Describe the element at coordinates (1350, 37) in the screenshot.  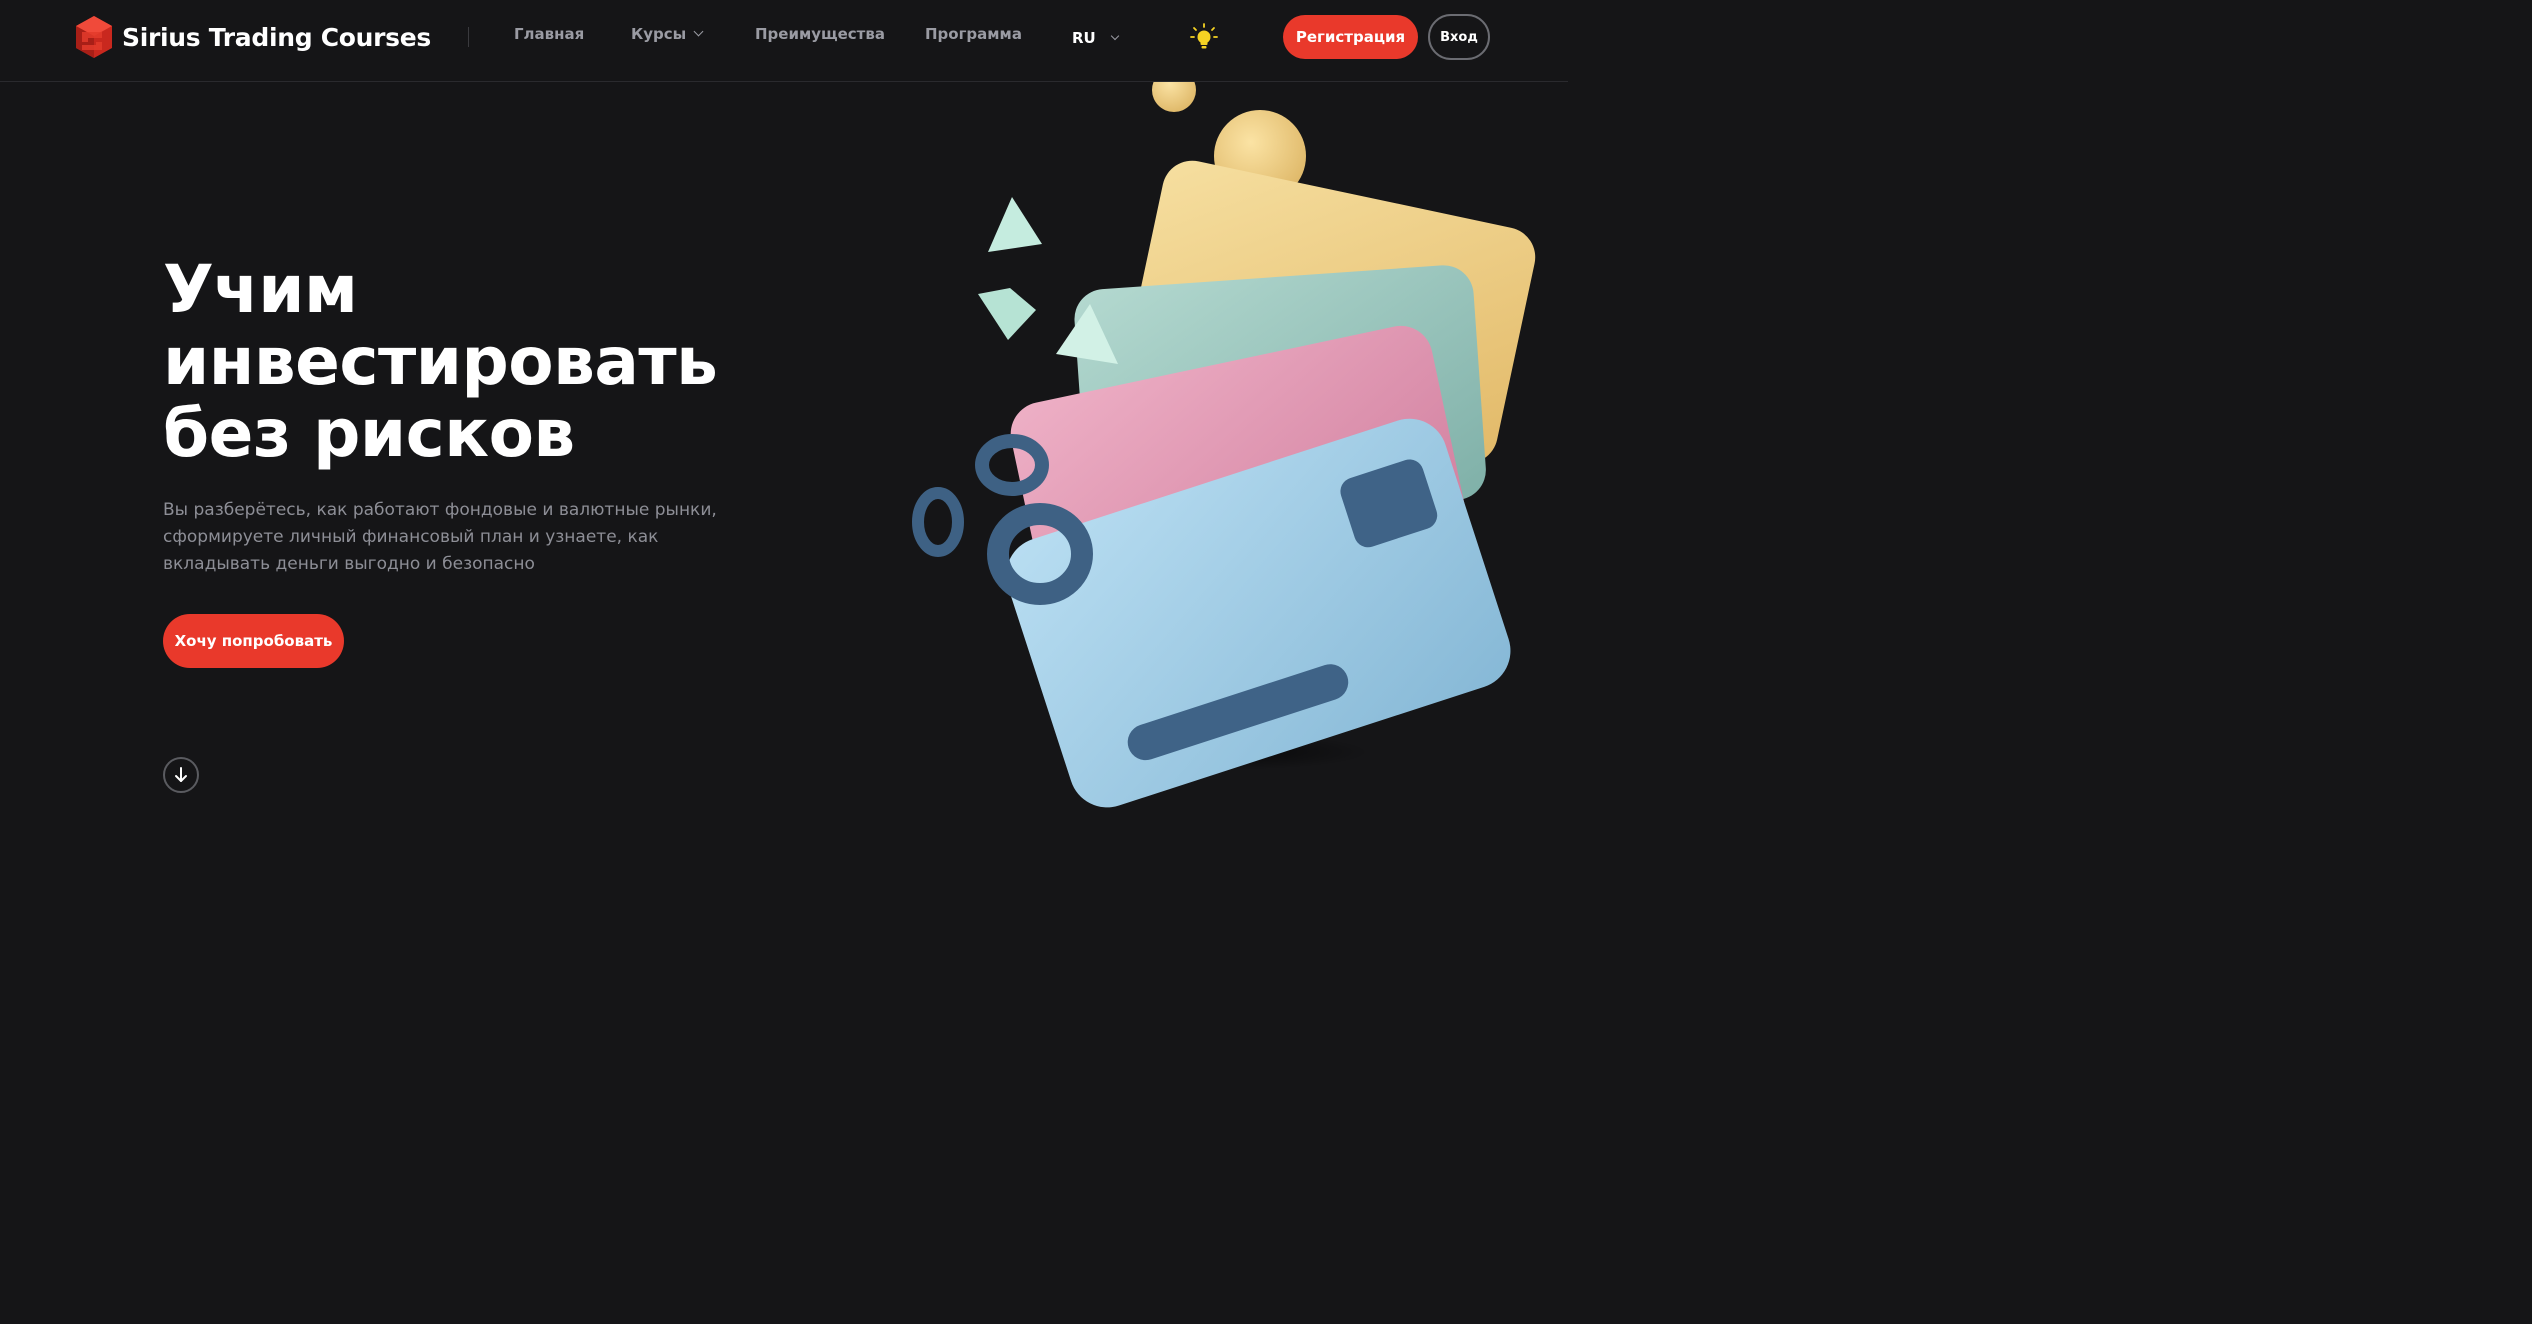
I see `register-button: Регистрация` at that location.